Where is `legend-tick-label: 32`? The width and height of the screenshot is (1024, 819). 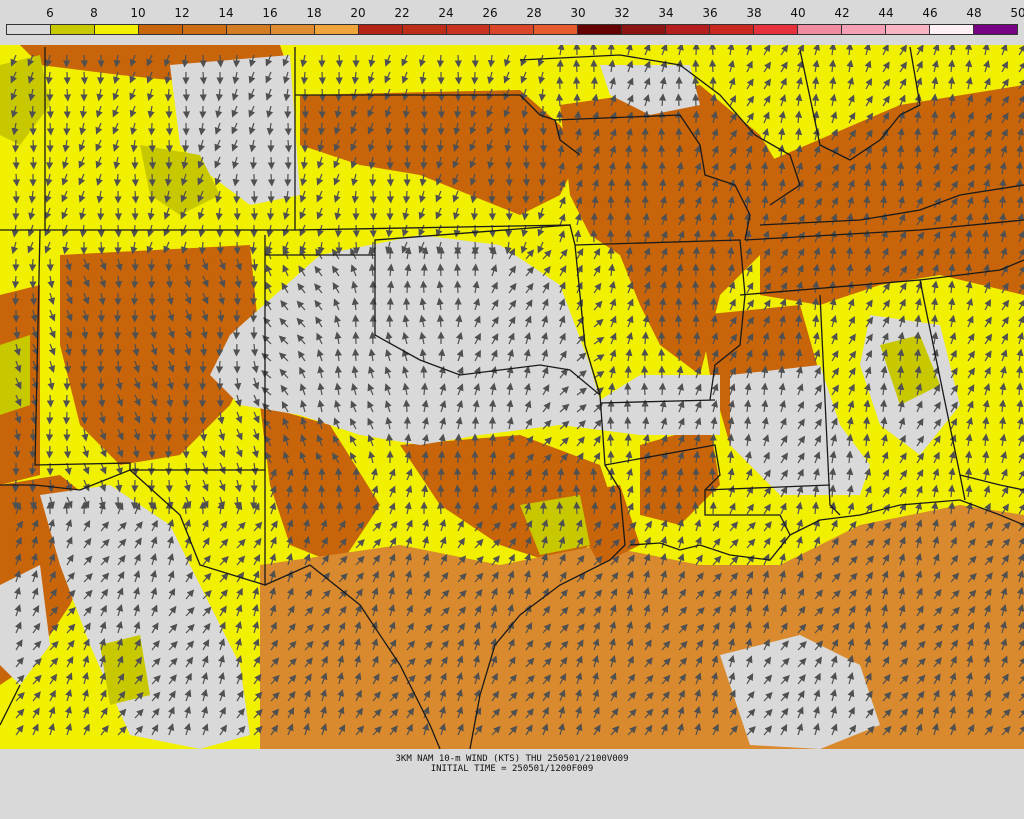
legend-tick-label: 32 is located at coordinates (622, 13).